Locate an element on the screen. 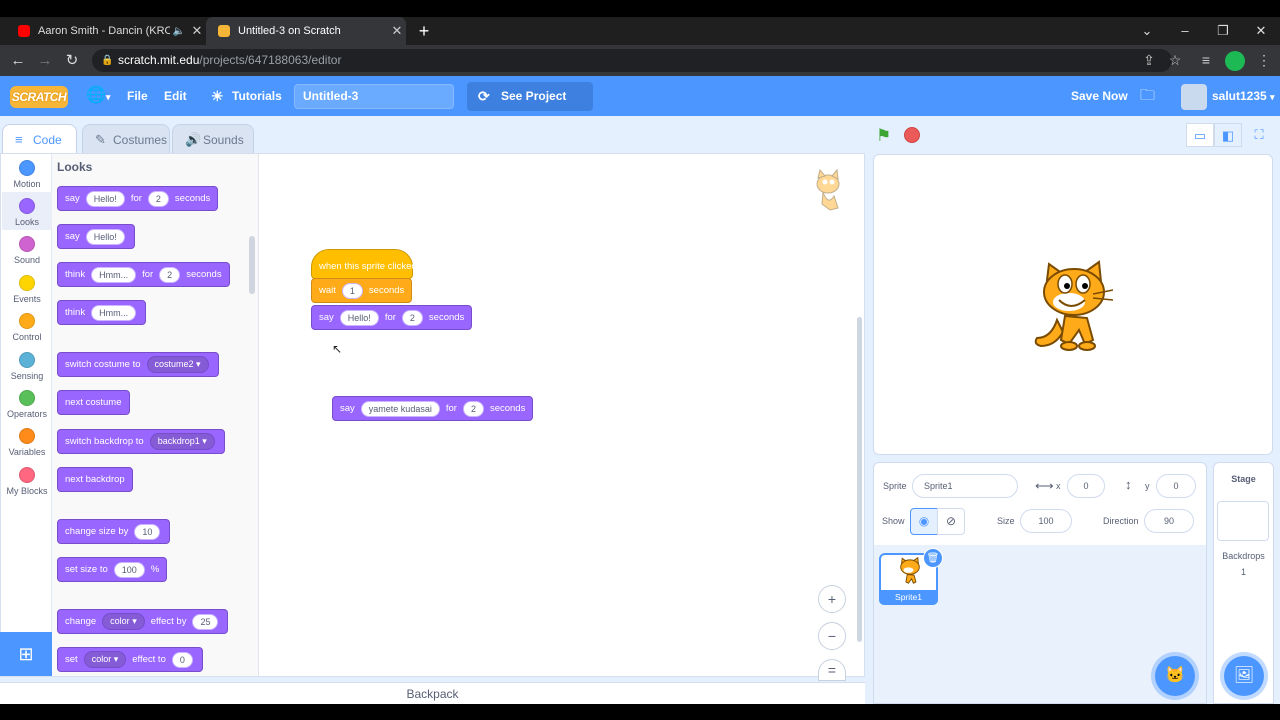 The image size is (1280, 720). sprite-name-input: Sprite1 is located at coordinates (965, 486).